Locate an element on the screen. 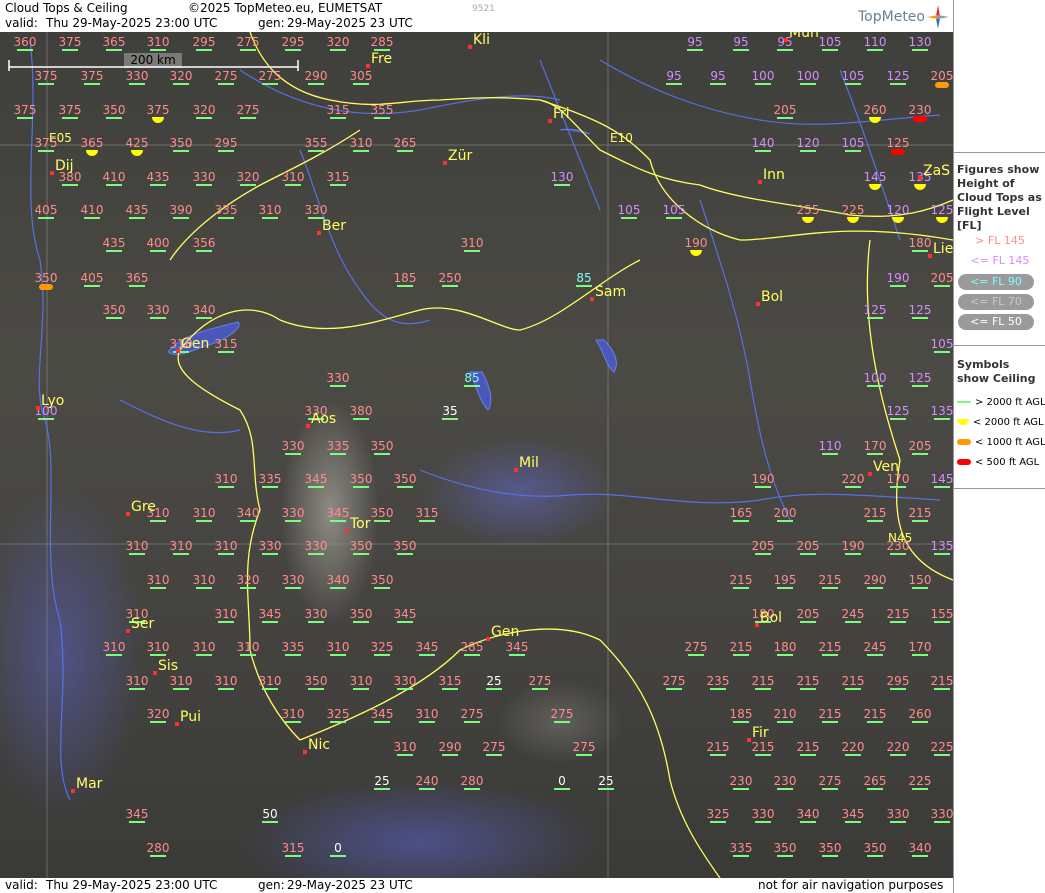 The image size is (1045, 893). city-label: Aos is located at coordinates (323, 419).